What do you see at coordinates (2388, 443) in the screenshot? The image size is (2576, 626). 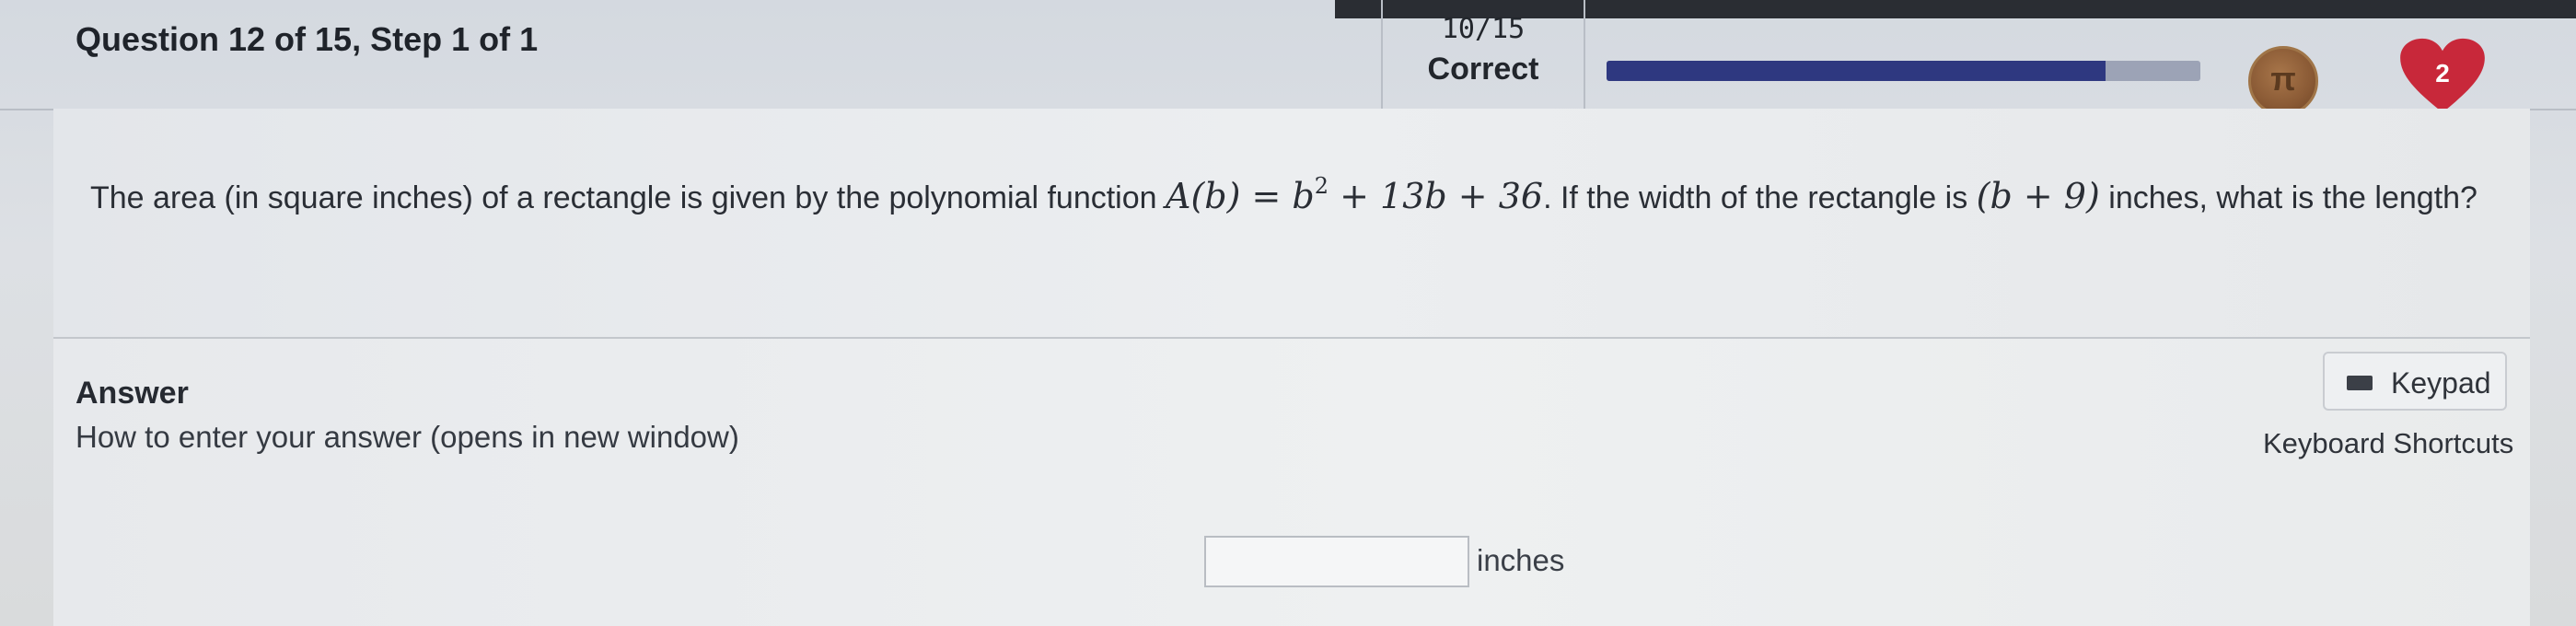 I see `keyboard-shortcuts-link: Keyboard Shortcuts` at bounding box center [2388, 443].